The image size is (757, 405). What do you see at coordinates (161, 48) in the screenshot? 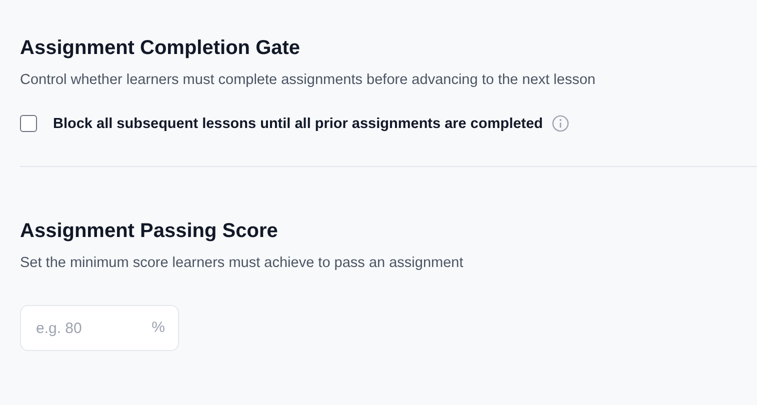
I see `section-title: Assignment Completion Gate` at bounding box center [161, 48].